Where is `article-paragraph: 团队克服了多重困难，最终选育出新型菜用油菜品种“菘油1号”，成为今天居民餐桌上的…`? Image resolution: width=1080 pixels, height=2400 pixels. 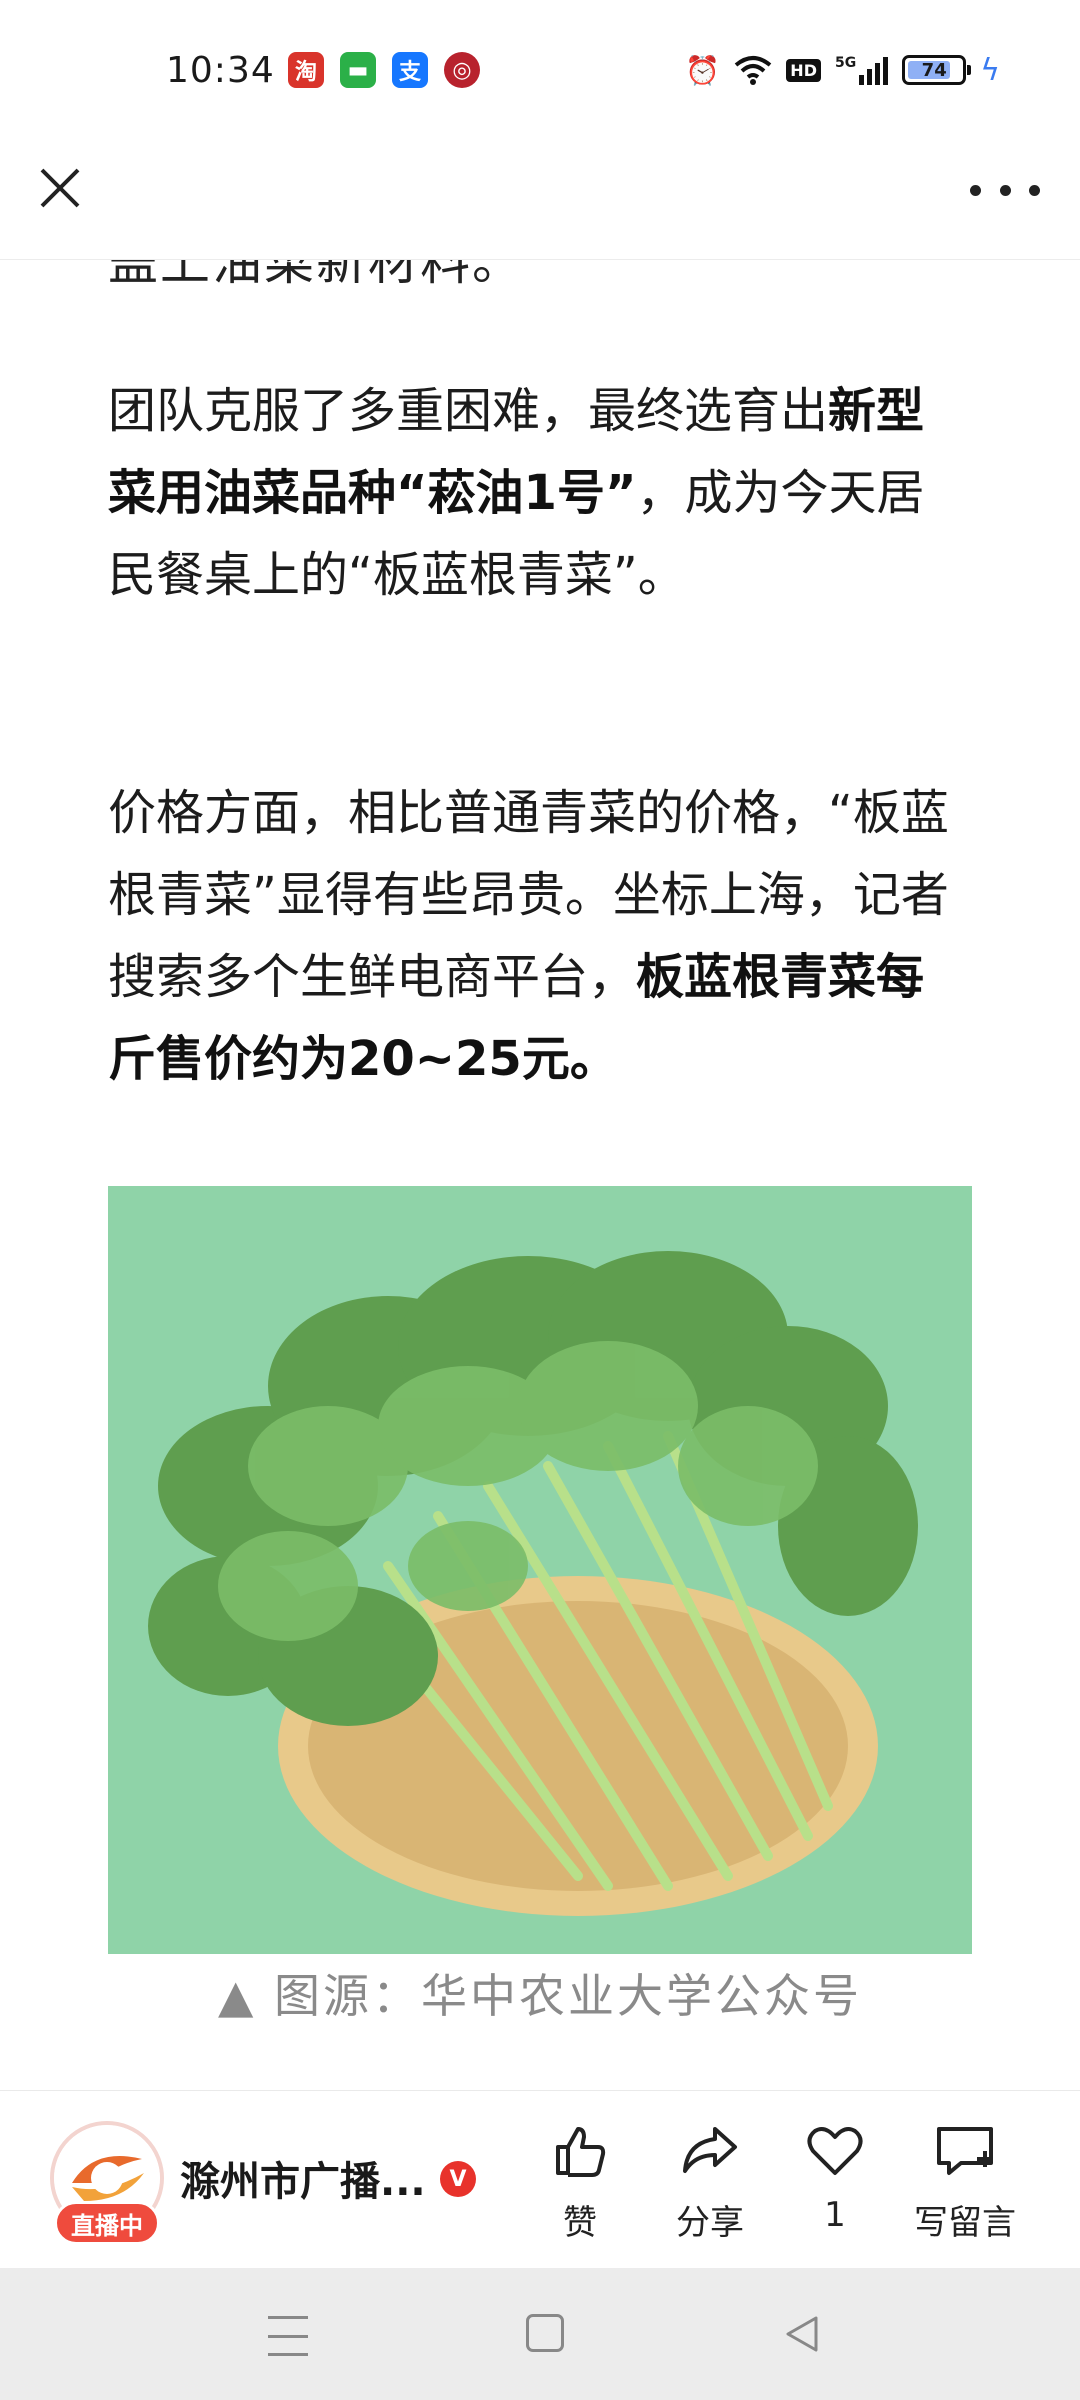 article-paragraph: 团队克服了多重困难，最终选育出新型菜用油菜品种“菘油1号”，成为今天居民餐桌上的… is located at coordinates (540, 493).